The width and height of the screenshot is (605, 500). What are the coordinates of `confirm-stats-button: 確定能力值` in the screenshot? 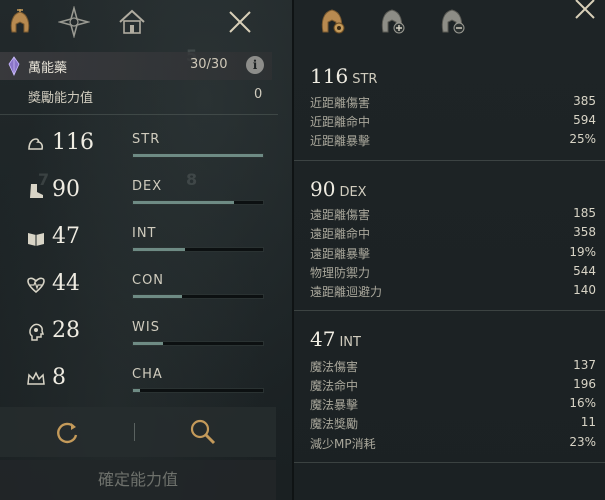 It's located at (138, 480).